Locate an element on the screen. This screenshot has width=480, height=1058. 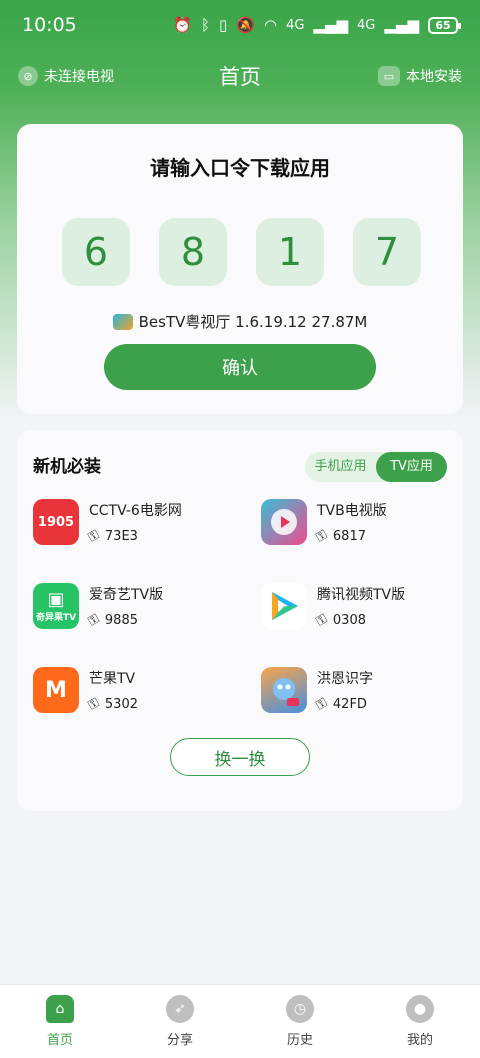
user-icon: ● is located at coordinates (420, 1009).